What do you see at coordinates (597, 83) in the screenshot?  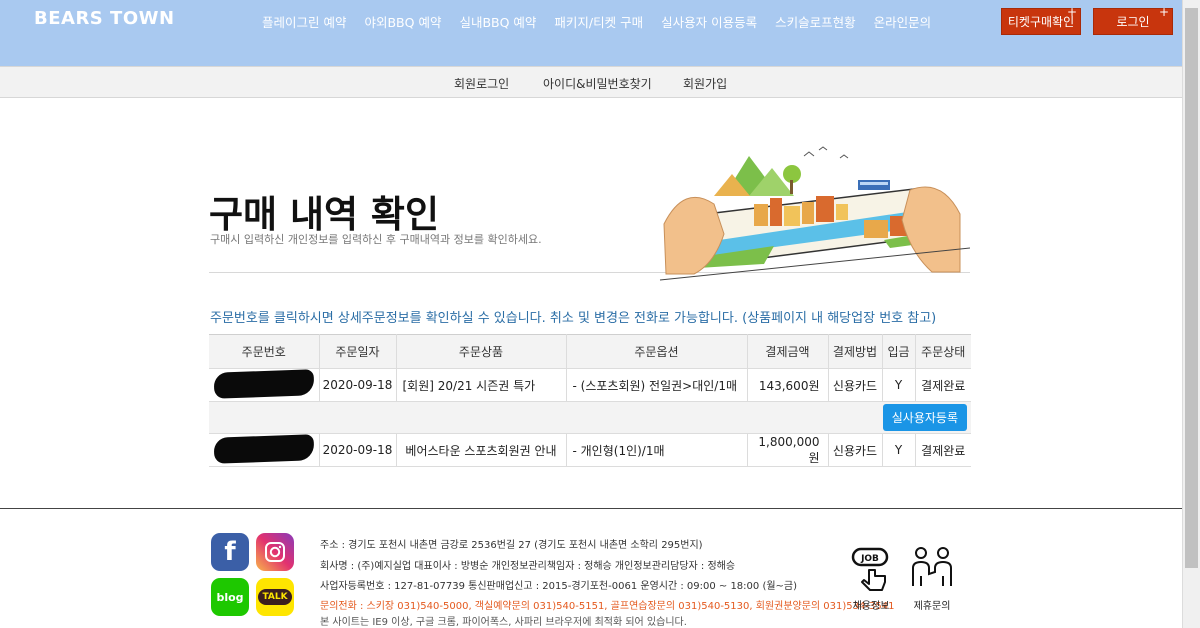 I see `subnav-find-id-password: 아이디&비밀번호찾기` at bounding box center [597, 83].